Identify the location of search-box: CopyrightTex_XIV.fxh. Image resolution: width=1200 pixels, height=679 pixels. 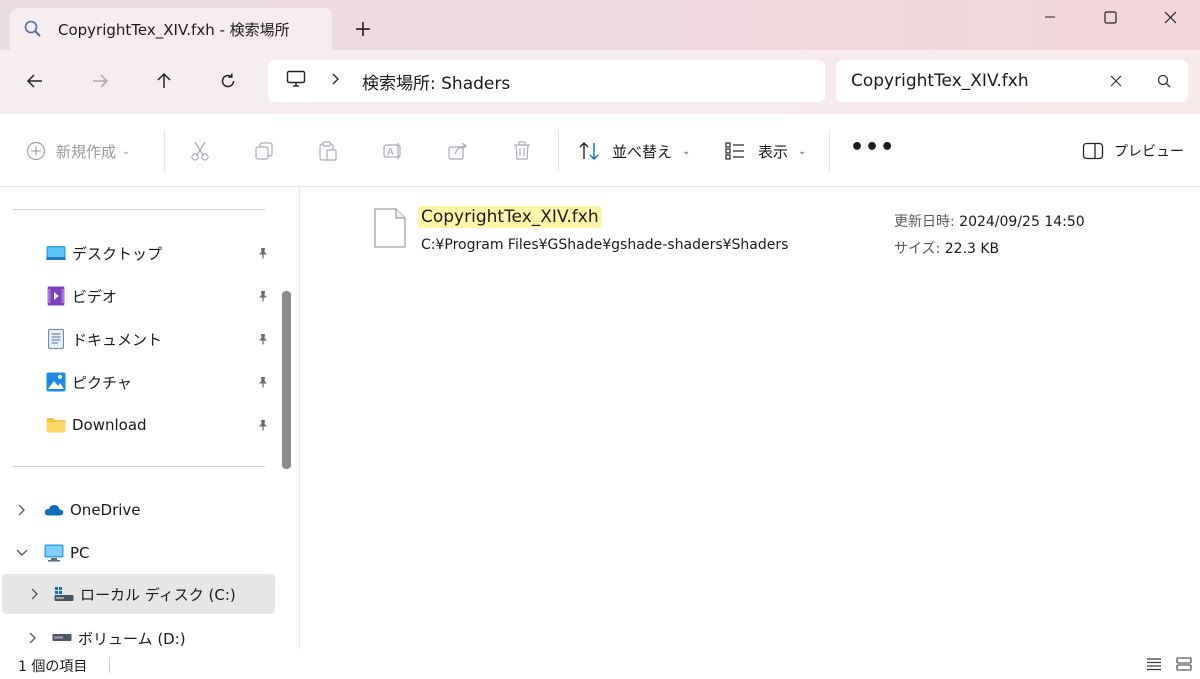
(1012, 81).